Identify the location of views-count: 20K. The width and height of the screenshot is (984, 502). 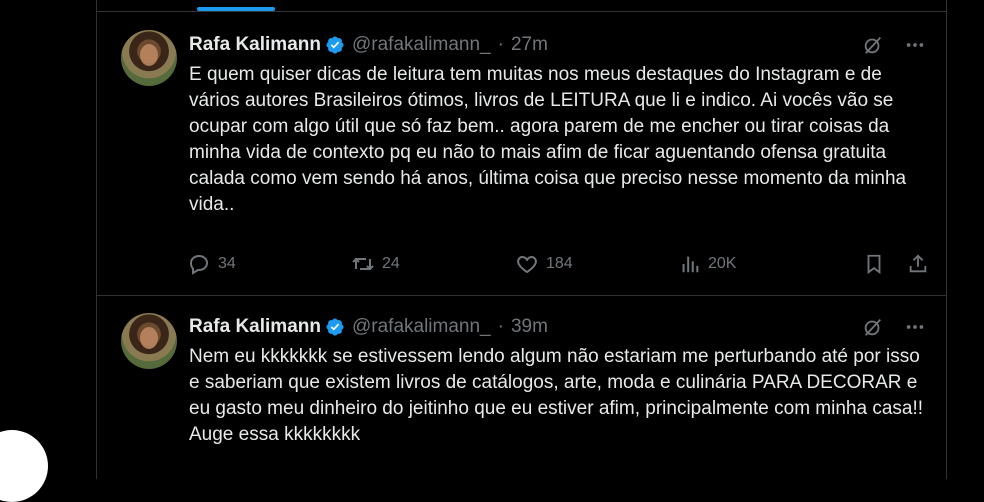
(722, 263).